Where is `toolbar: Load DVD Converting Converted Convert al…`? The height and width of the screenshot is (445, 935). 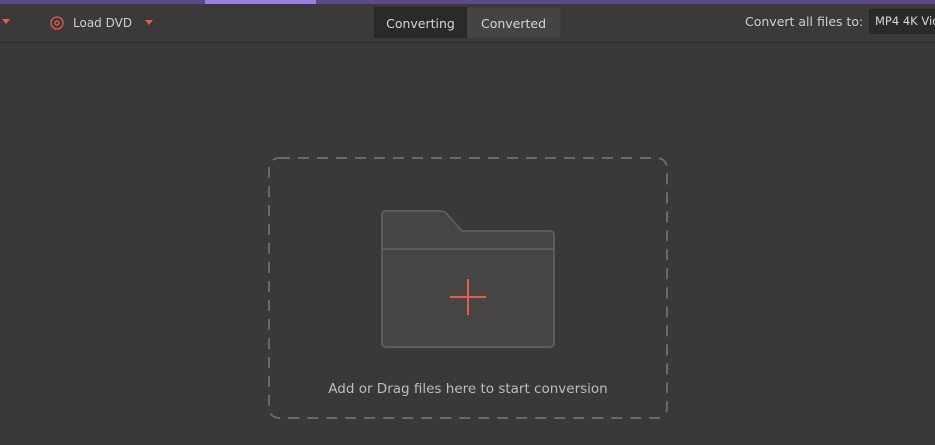 toolbar: Load DVD Converting Converted Convert al… is located at coordinates (467, 23).